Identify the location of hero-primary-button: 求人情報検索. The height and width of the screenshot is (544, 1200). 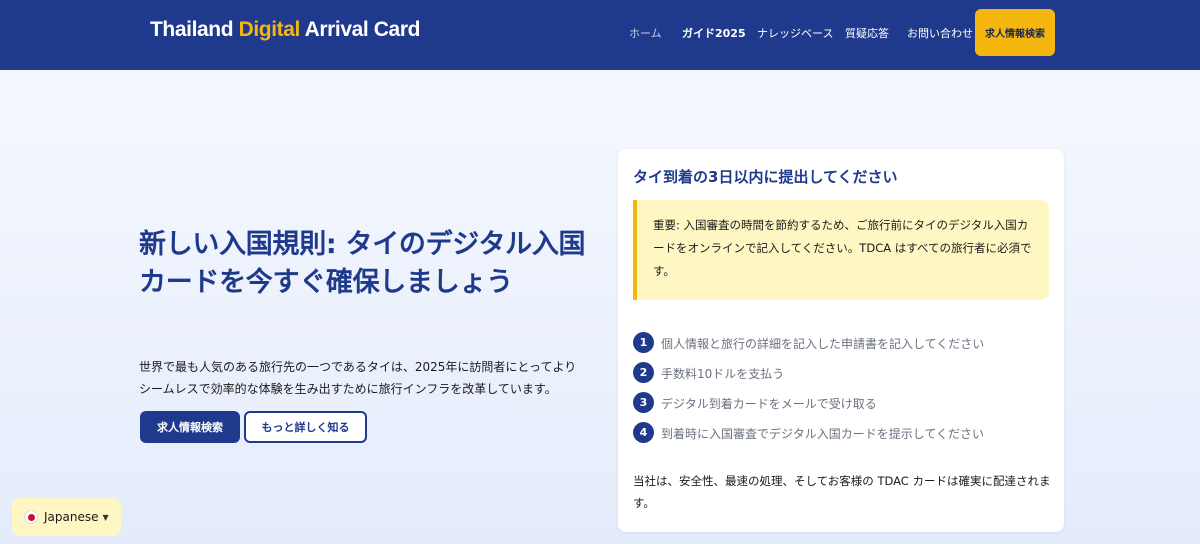
(190, 427).